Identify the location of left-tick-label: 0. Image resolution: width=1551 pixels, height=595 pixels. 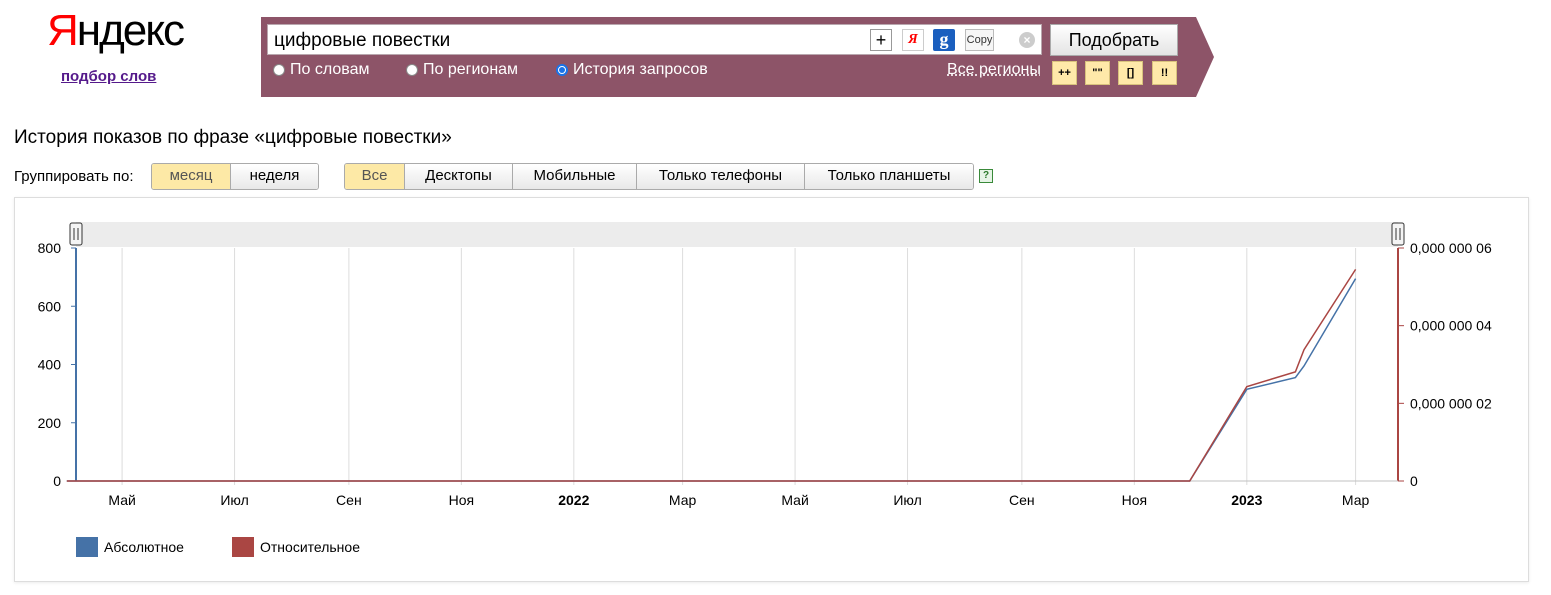
(57, 481).